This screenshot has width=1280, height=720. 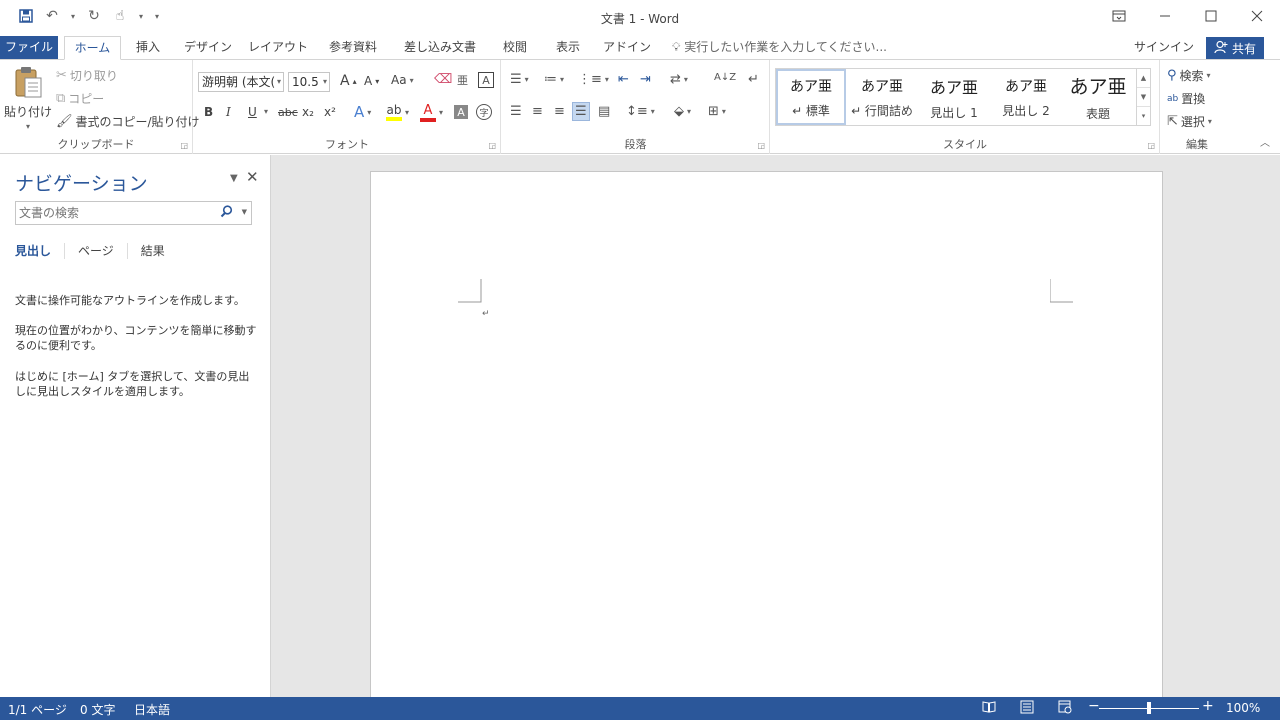 What do you see at coordinates (1149, 708) in the screenshot?
I see `zoom-slider-thumb` at bounding box center [1149, 708].